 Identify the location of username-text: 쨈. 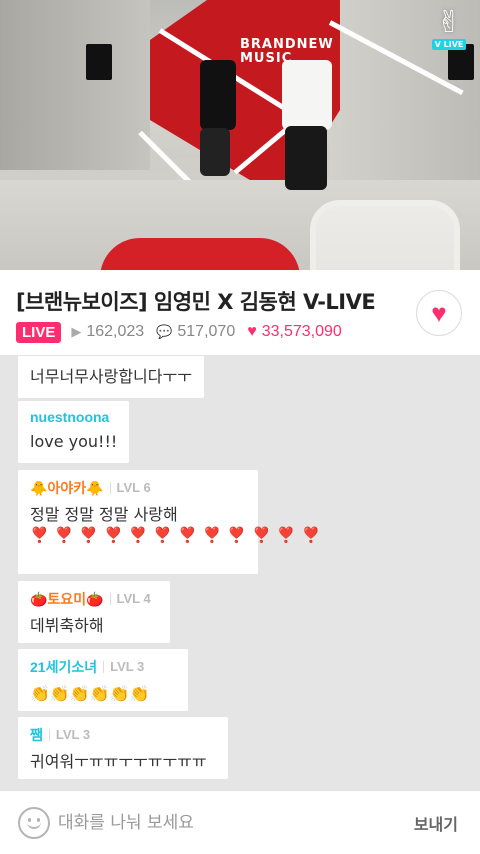
(36, 735).